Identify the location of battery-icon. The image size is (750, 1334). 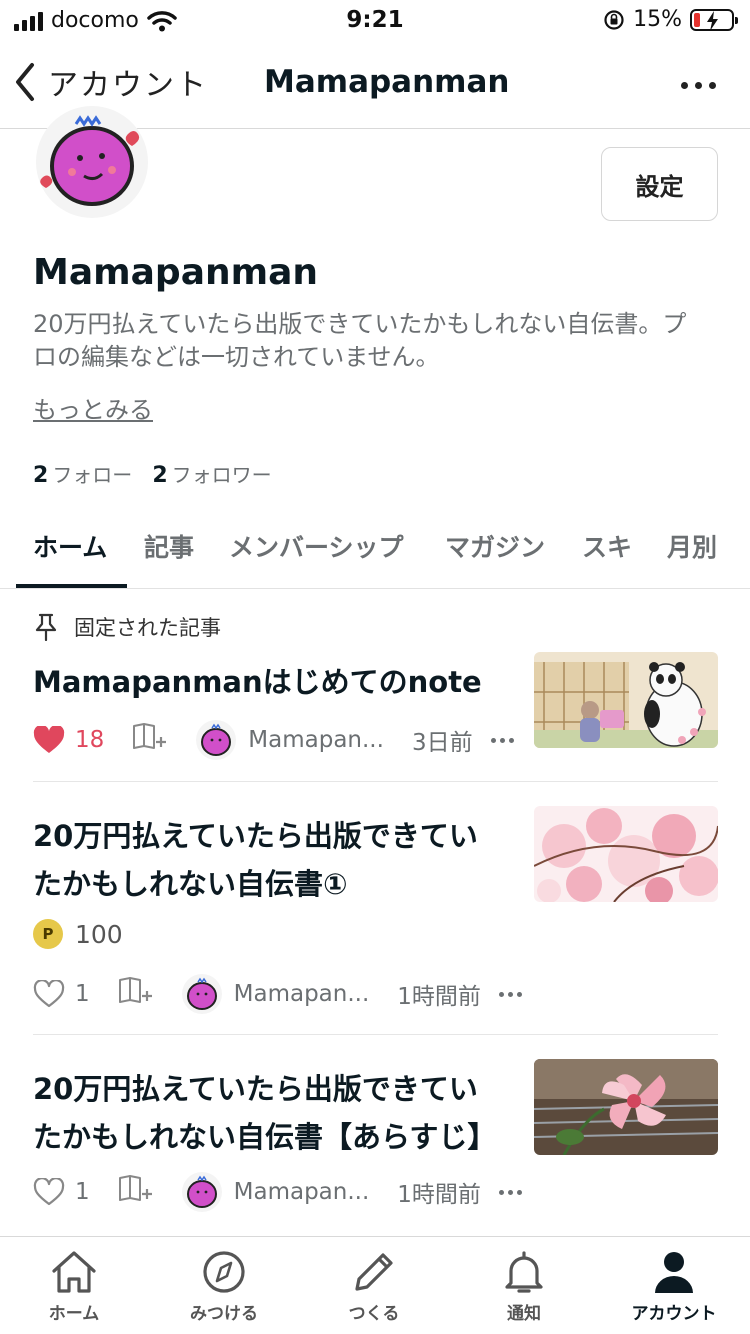
(714, 19).